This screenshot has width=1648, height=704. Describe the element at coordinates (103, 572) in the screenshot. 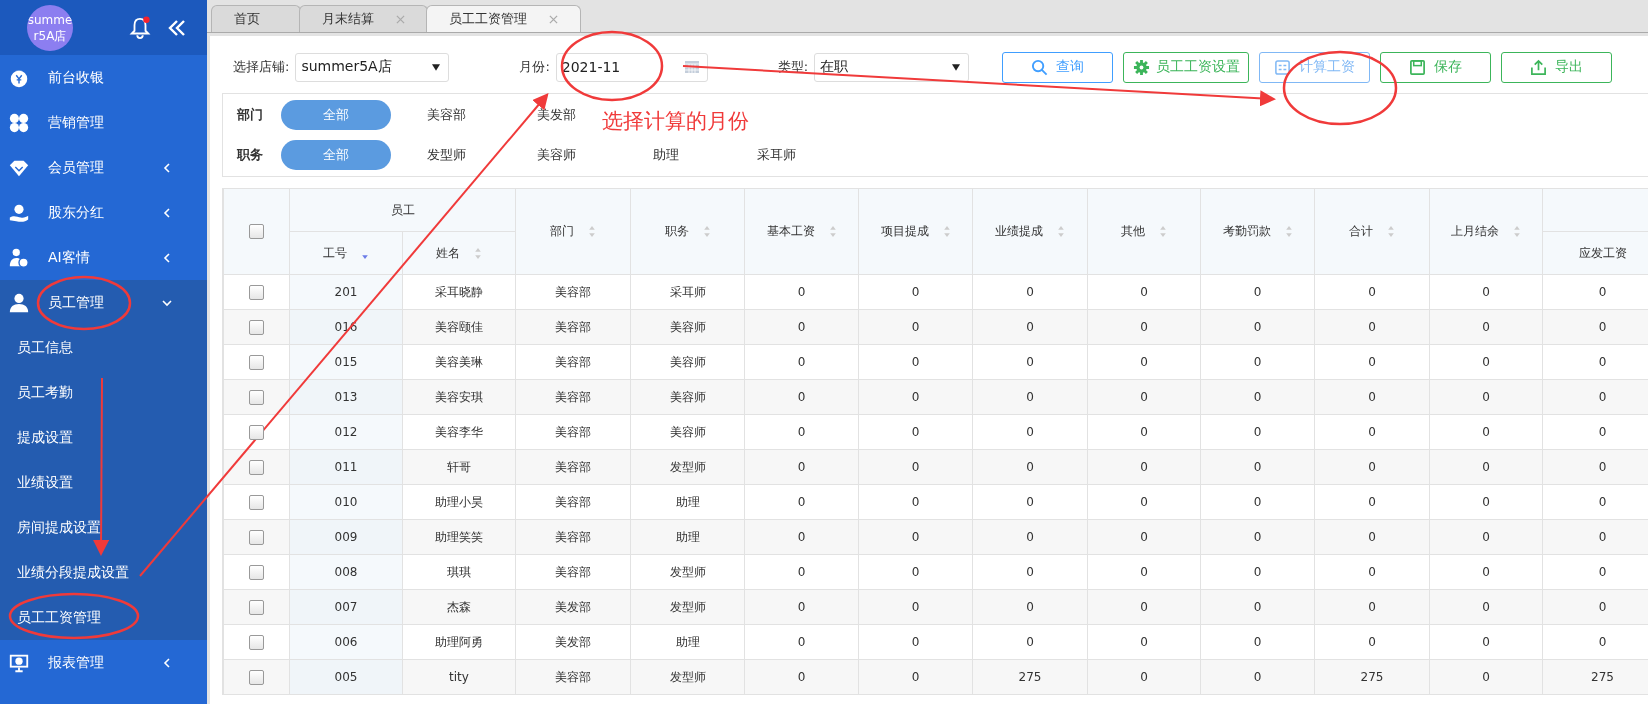

I see `submenu-item: 业绩分段提成设置` at that location.